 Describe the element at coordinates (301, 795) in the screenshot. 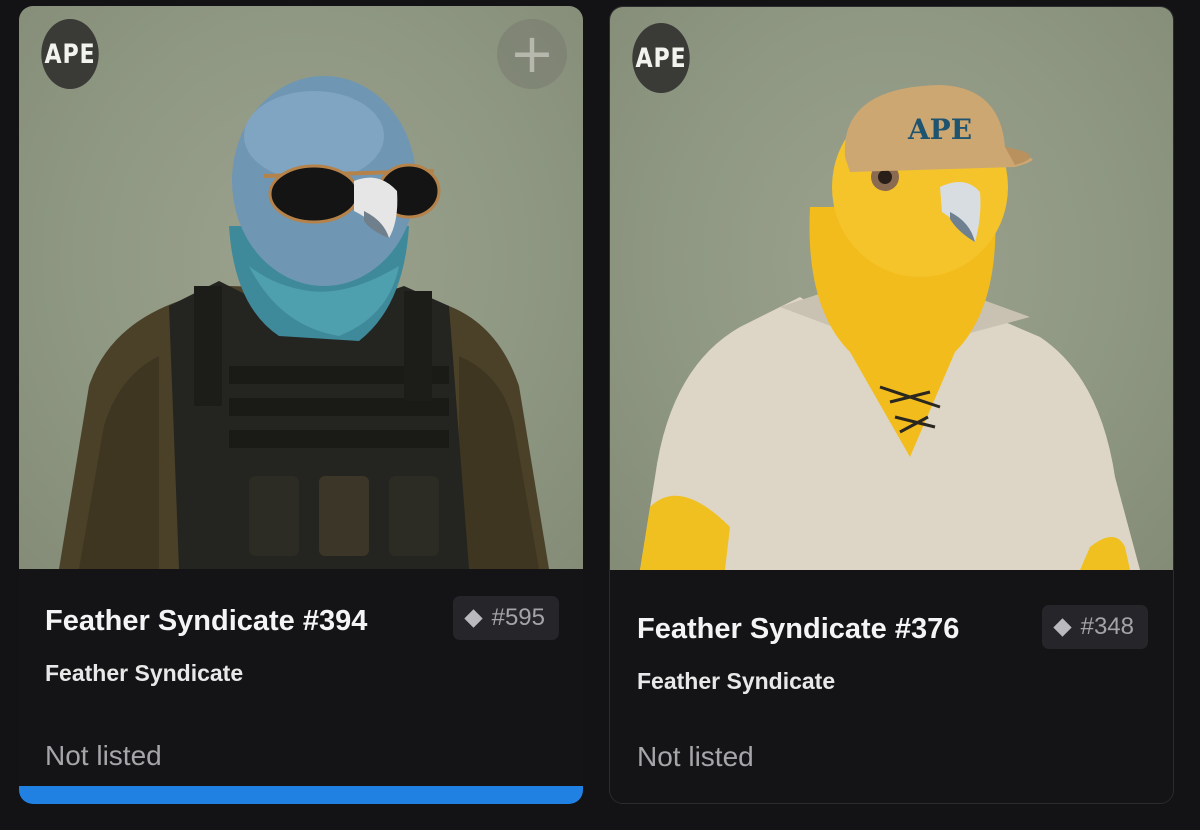

I see `selected-indicator` at that location.